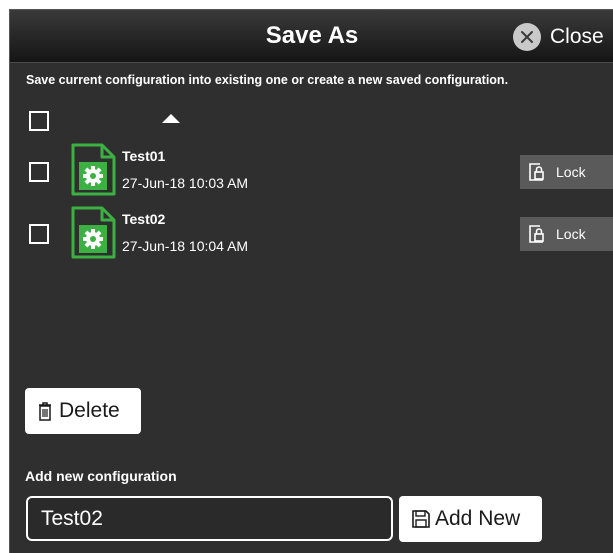 The width and height of the screenshot is (613, 553). Describe the element at coordinates (577, 36) in the screenshot. I see `close-label: Close` at that location.